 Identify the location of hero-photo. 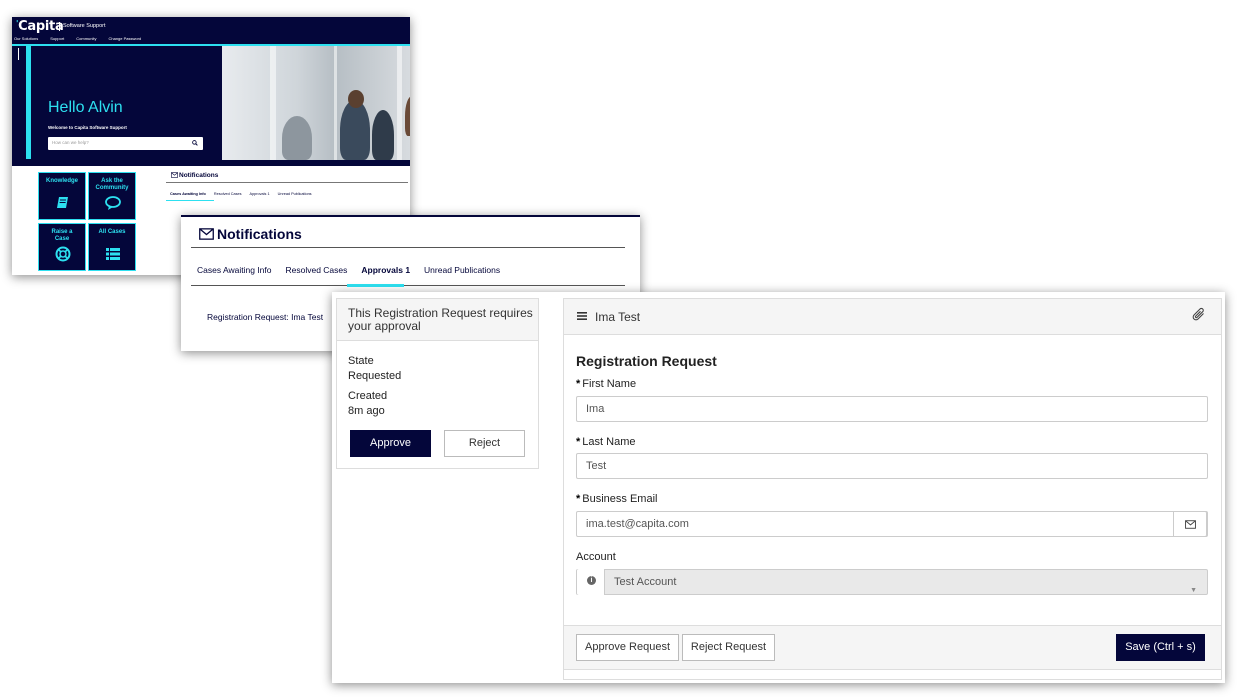
(316, 103).